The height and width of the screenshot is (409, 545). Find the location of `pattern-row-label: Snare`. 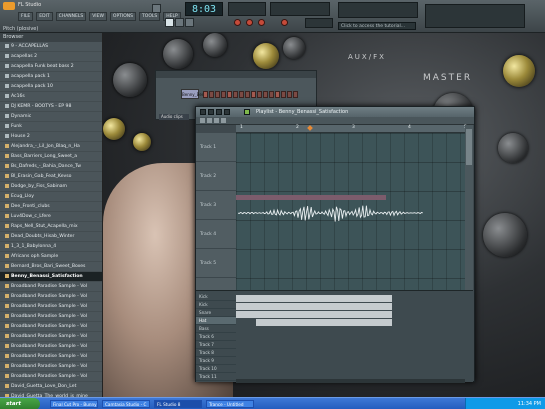

pattern-row-label: Snare is located at coordinates (216, 313).